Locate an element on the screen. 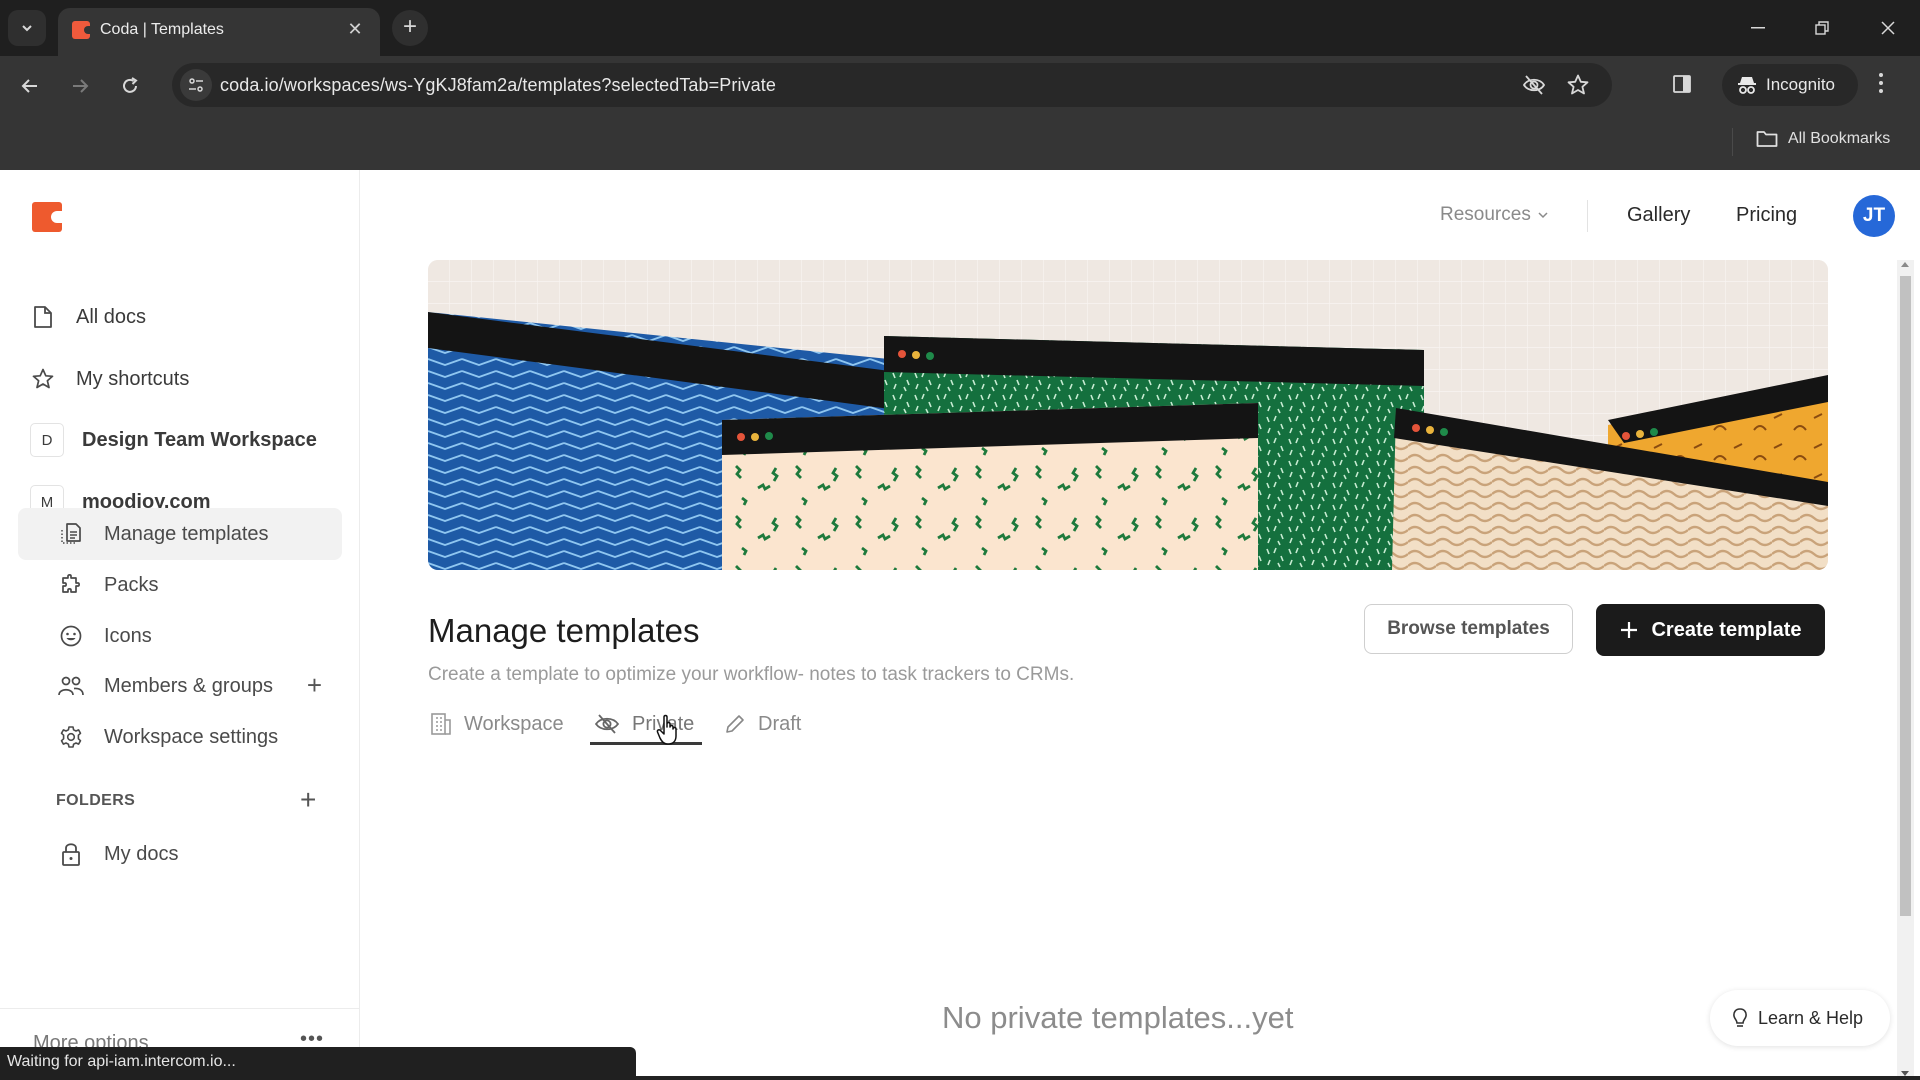  plus-icon is located at coordinates (1629, 630).